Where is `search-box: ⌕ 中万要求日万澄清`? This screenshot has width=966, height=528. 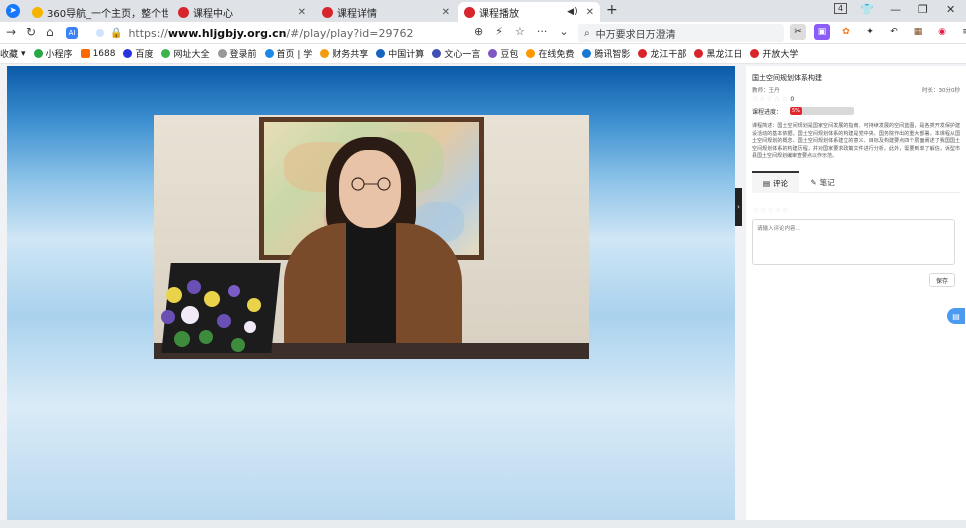 search-box: ⌕ 中万要求日万澄清 is located at coordinates (681, 33).